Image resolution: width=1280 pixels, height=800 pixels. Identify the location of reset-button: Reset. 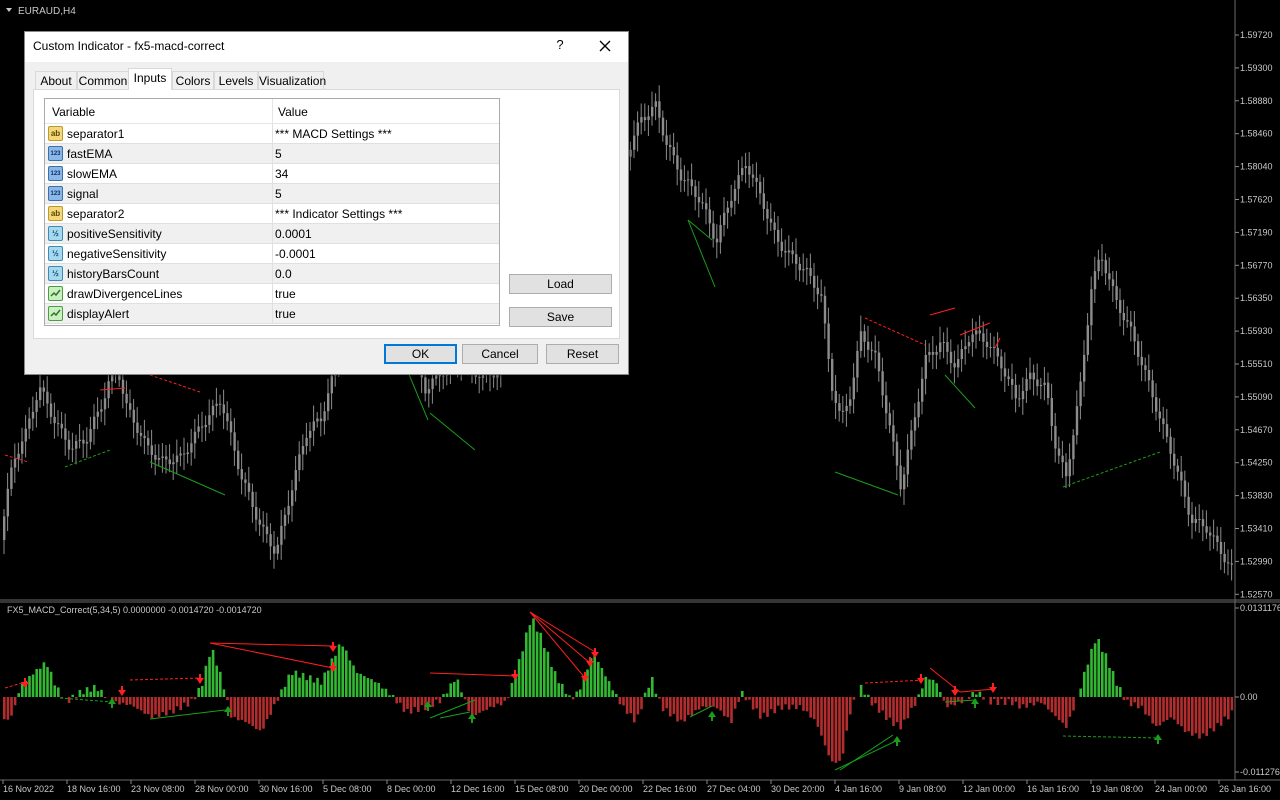
(582, 354).